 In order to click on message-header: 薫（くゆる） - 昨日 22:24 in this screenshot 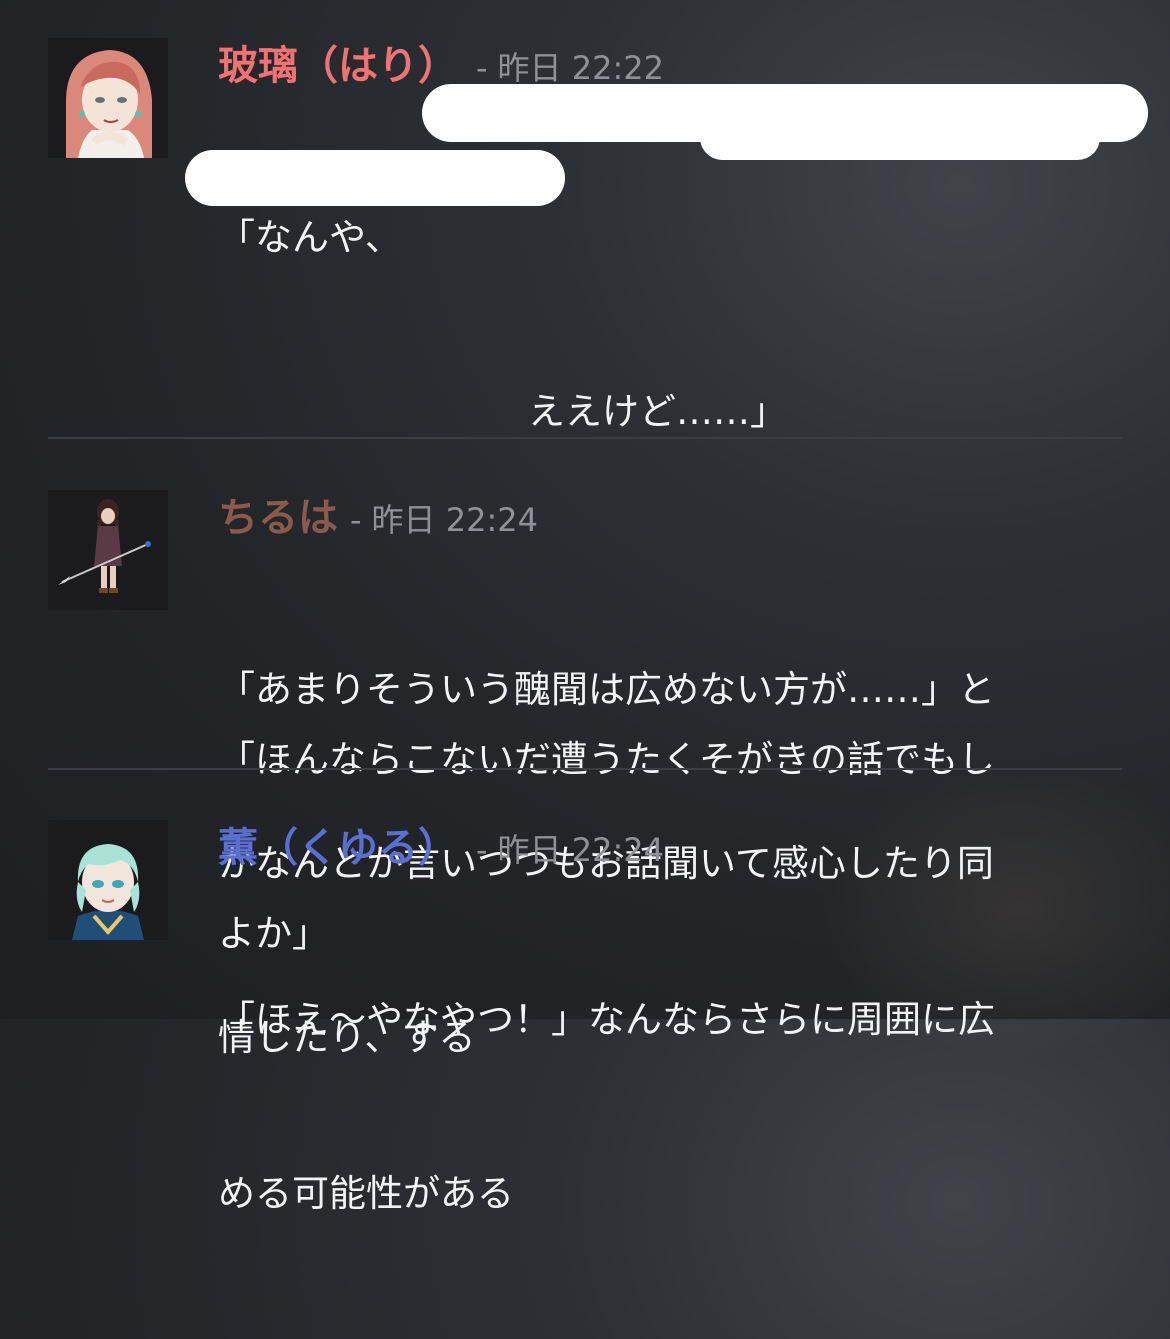, I will do `click(441, 850)`.